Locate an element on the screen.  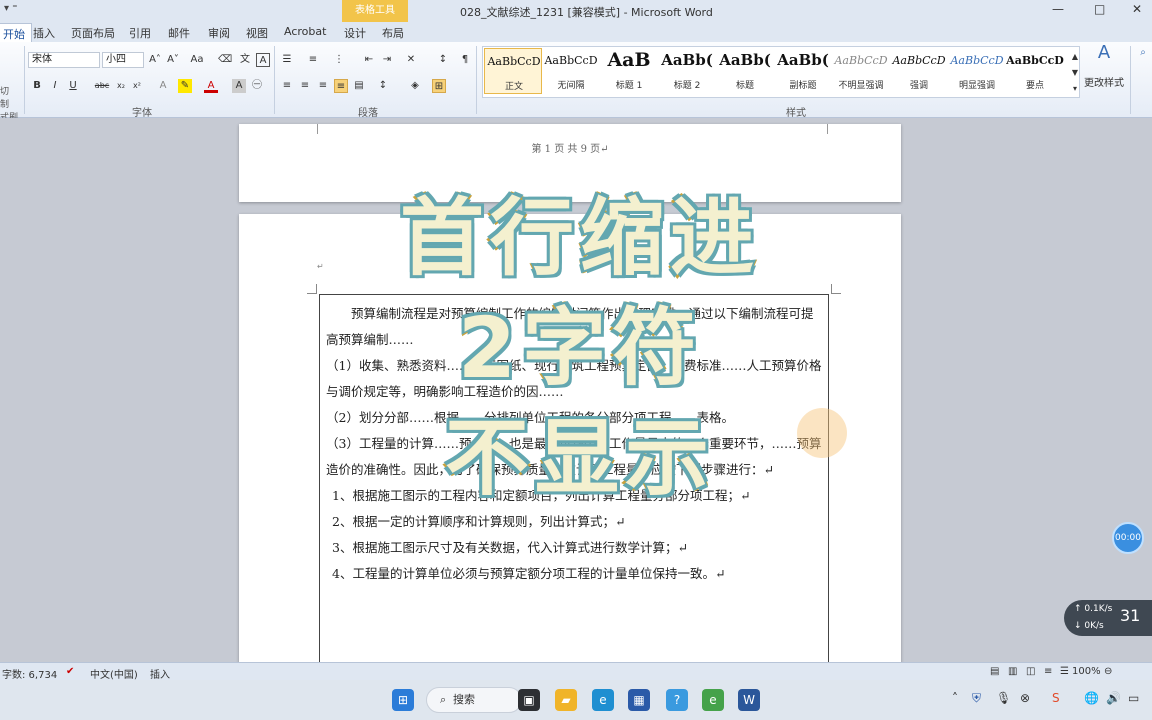
tab-design: 设计 is located at coordinates (355, 33).